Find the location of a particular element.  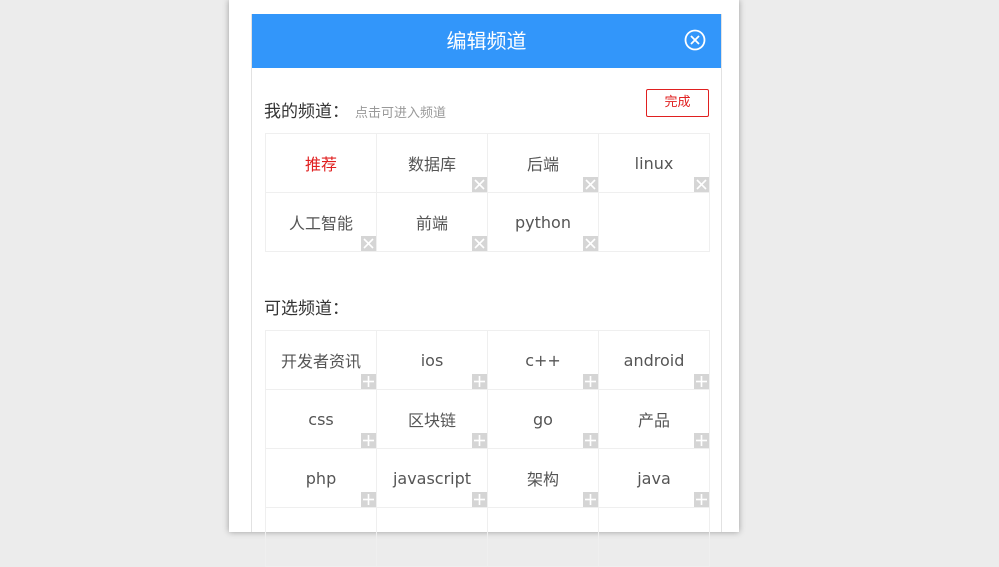

done-button: 完成 is located at coordinates (677, 103).